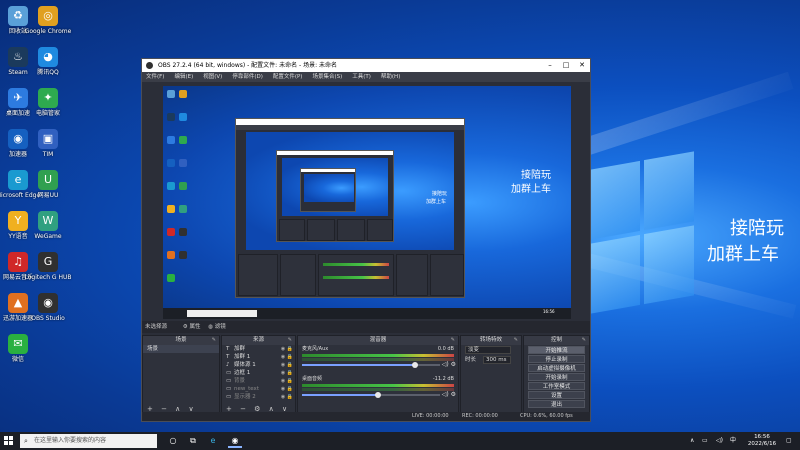 Image resolution: width=800 pixels, height=450 pixels. Describe the element at coordinates (18, 344) in the screenshot. I see `wechat-icon: ✉` at that location.